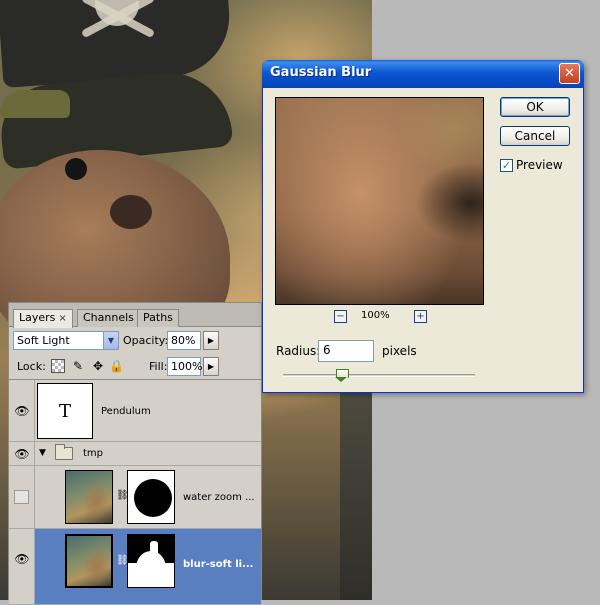 Image resolution: width=600 pixels, height=605 pixels. Describe the element at coordinates (535, 136) in the screenshot. I see `cancel-button: Cancel` at that location.